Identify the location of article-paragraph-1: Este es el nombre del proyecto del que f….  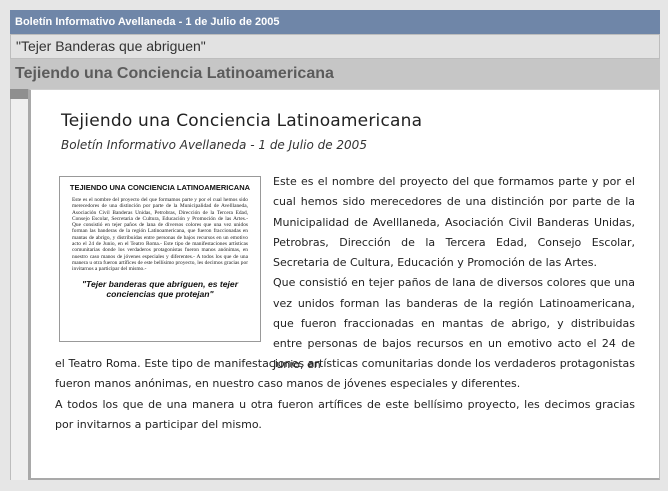
(454, 222).